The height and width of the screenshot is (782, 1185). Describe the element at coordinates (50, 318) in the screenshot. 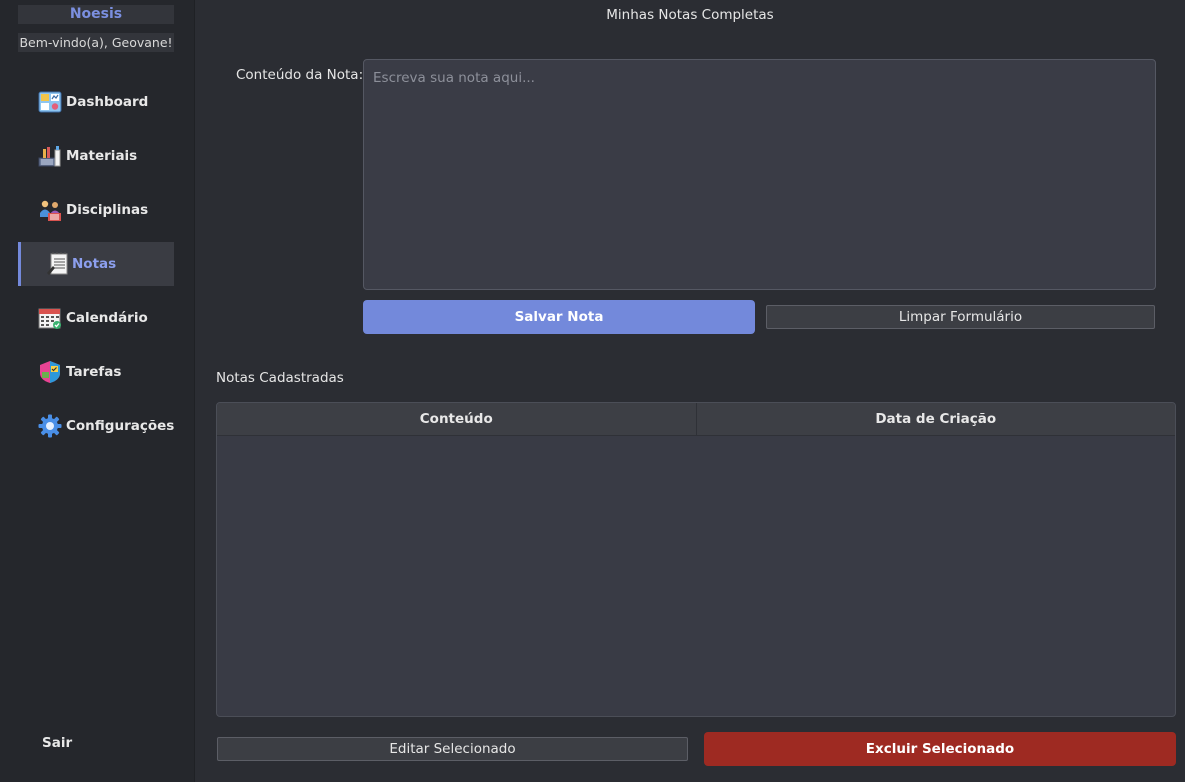

I see `calendar-icon` at that location.